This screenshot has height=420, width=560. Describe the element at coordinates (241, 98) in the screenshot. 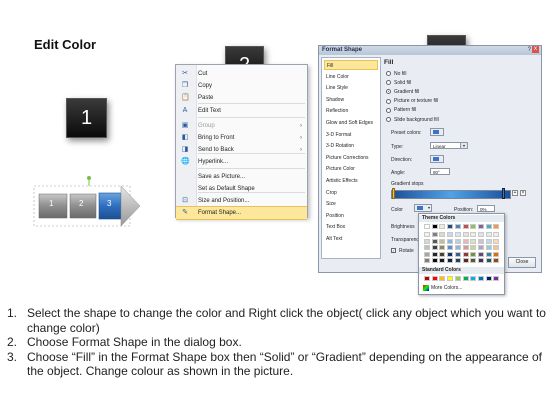

I see `menu-item-paste: 📋 Paste` at that location.